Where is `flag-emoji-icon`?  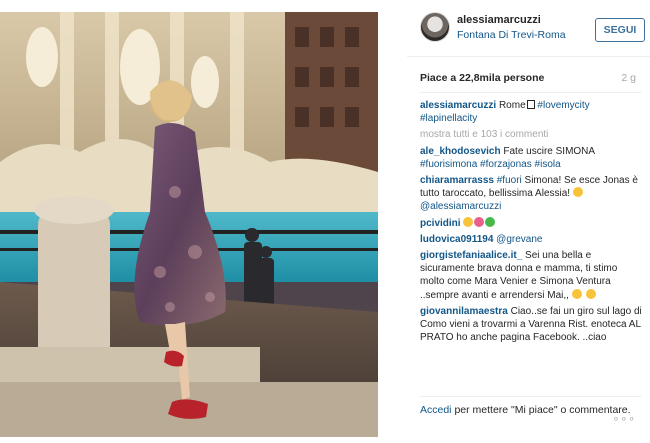 flag-emoji-icon is located at coordinates (530, 104).